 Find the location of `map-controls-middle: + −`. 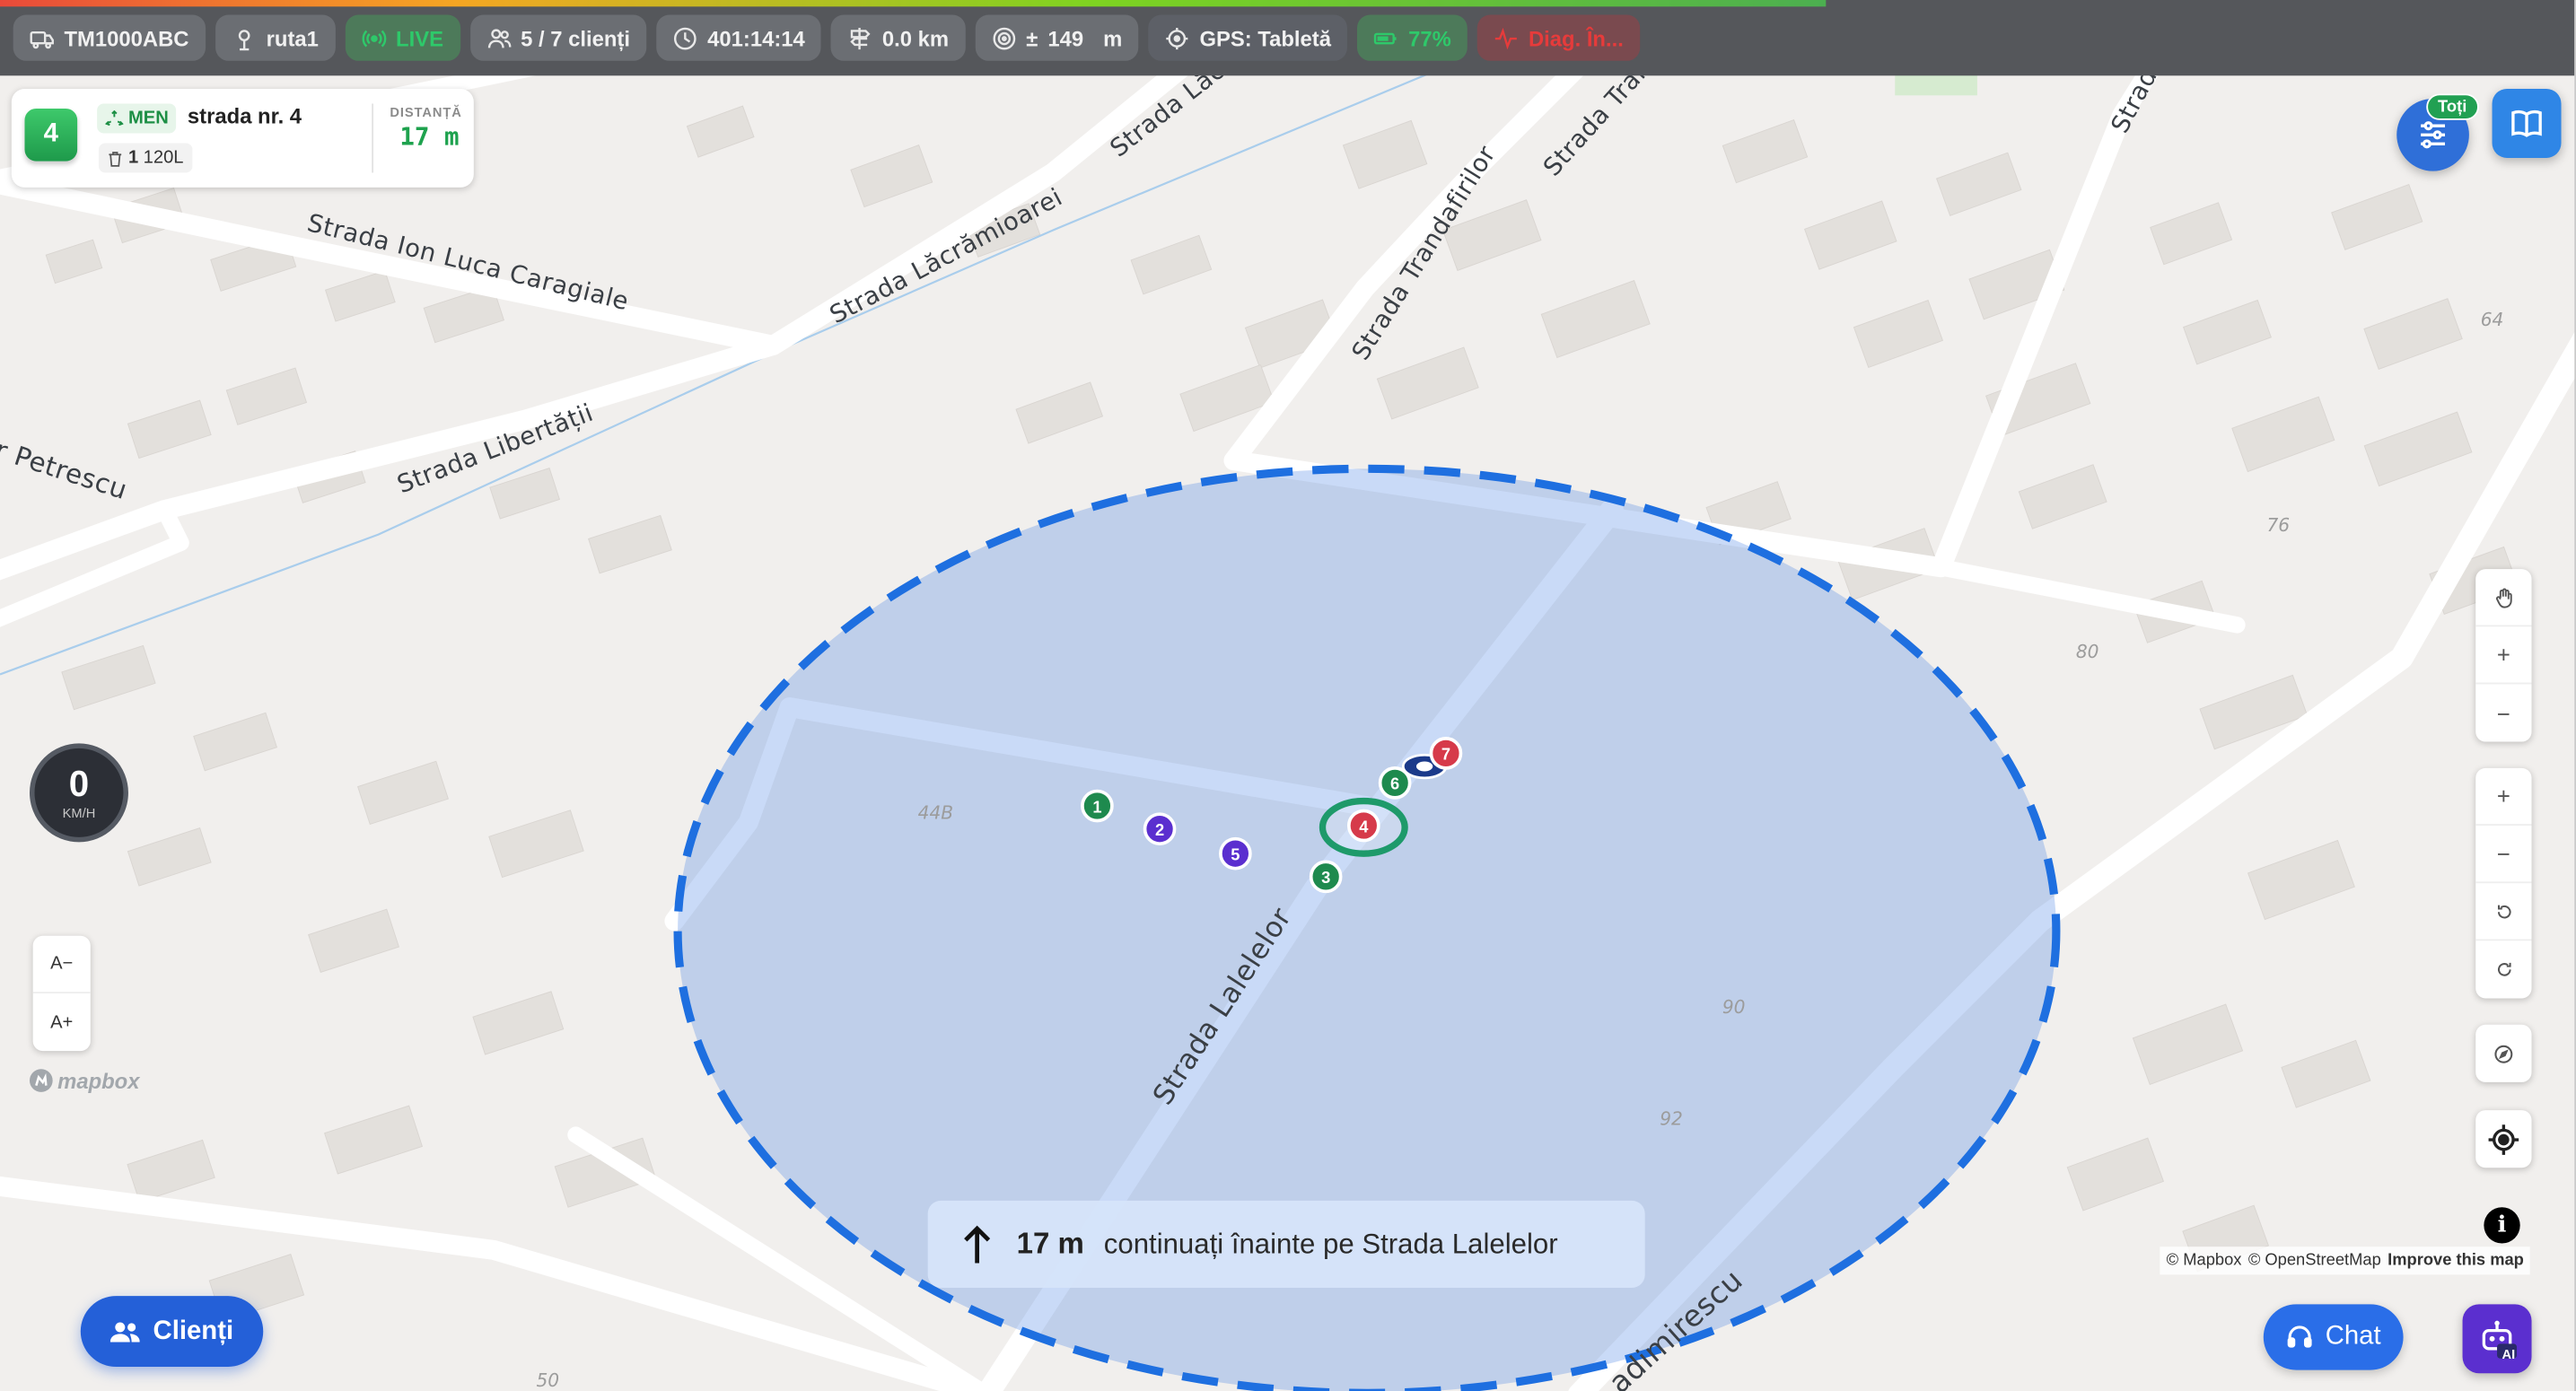

map-controls-middle: + − is located at coordinates (2503, 883).